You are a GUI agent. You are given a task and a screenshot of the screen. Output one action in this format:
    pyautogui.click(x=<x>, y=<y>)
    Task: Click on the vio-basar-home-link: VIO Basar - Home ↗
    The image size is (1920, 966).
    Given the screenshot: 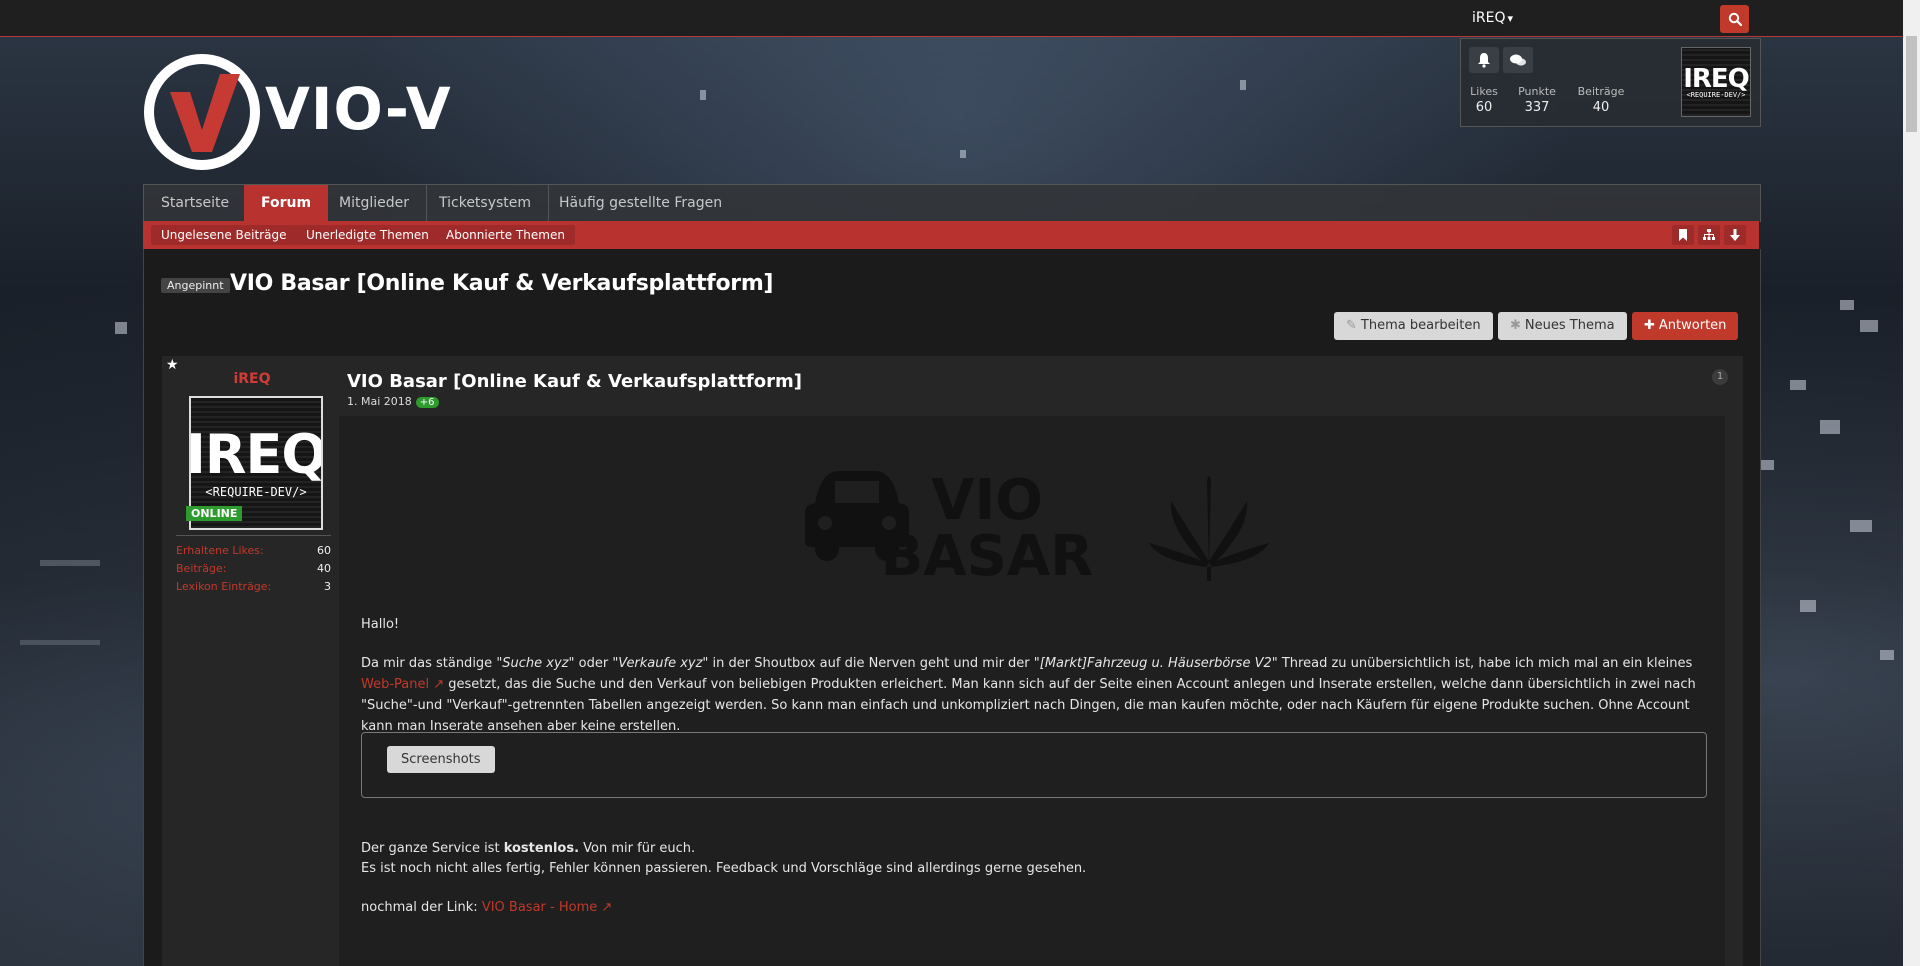 What is the action you would take?
    pyautogui.click(x=547, y=907)
    